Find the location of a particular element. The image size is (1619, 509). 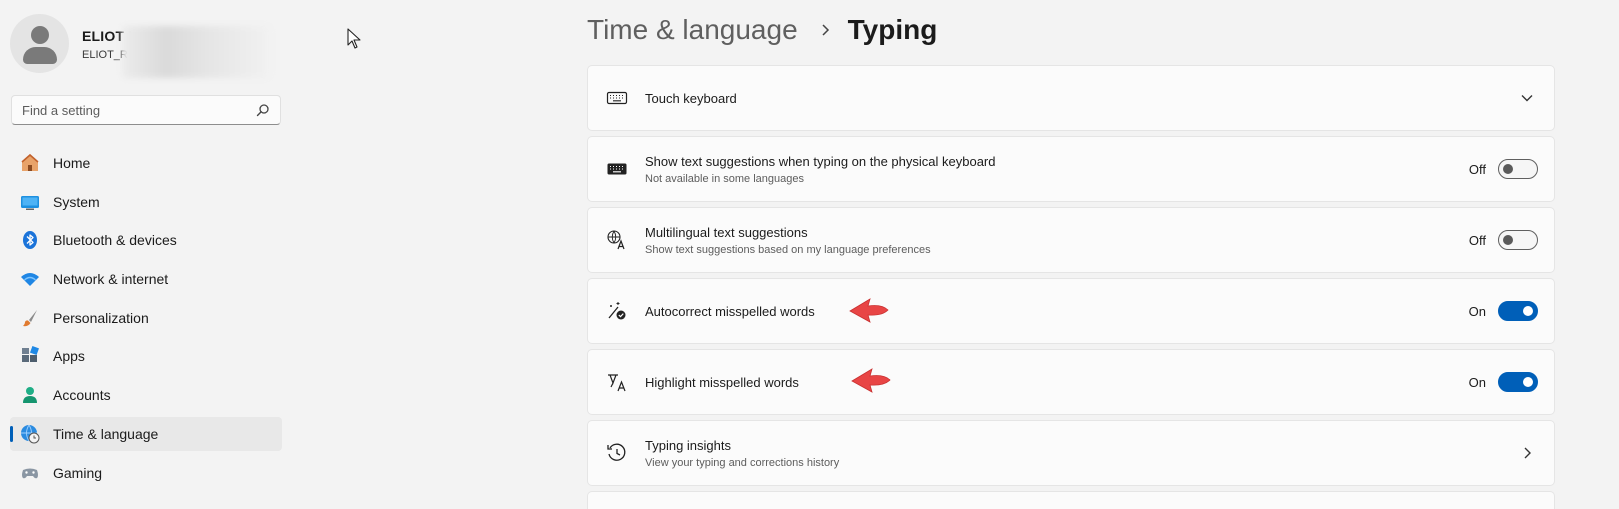

avatar is located at coordinates (39, 43).